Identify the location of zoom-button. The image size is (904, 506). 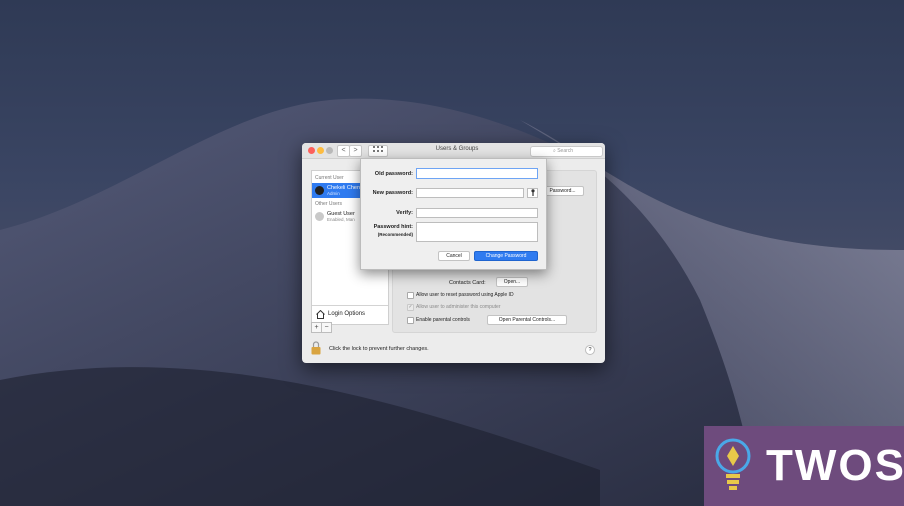
(329, 150).